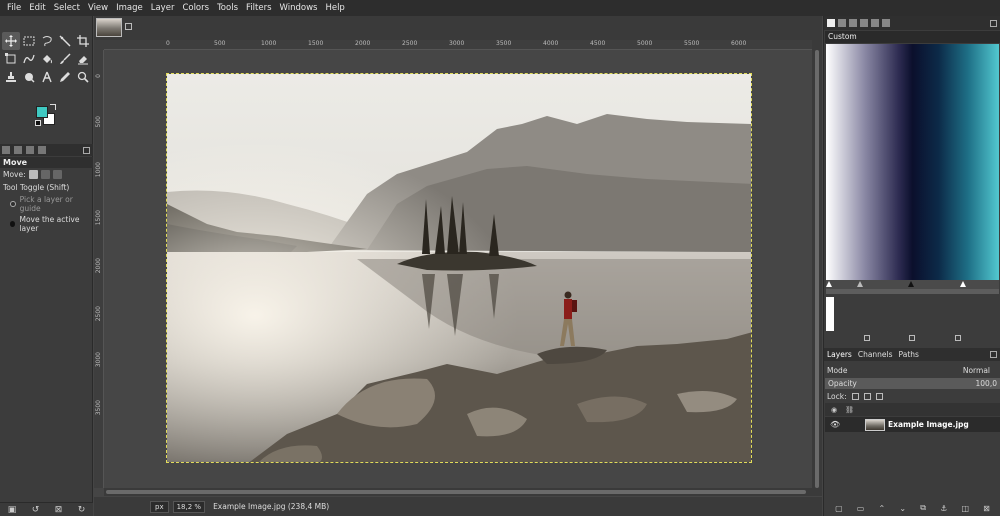  I want to click on brushes-tab-icon, so click(831, 23).